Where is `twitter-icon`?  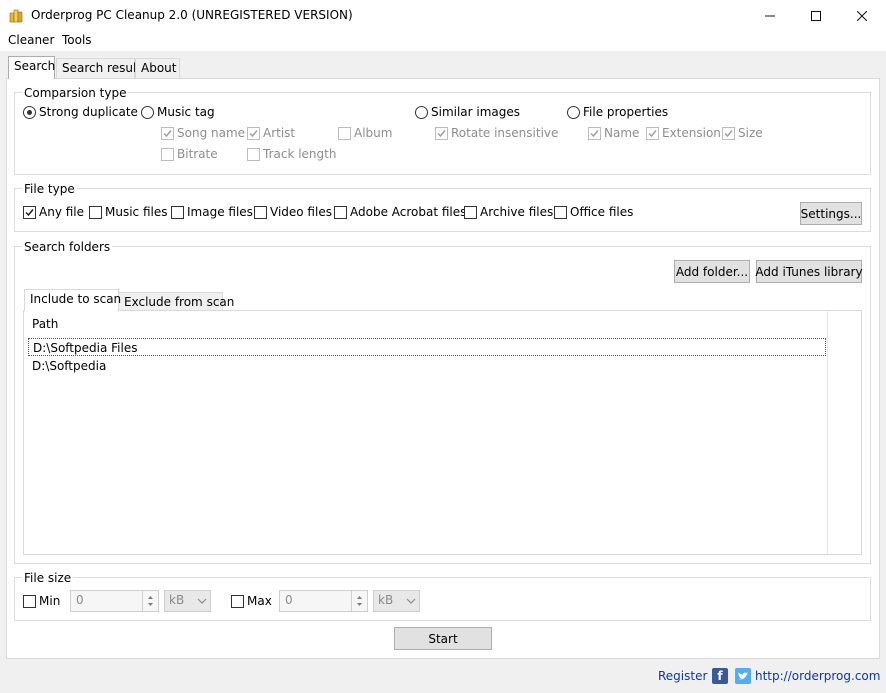 twitter-icon is located at coordinates (743, 676).